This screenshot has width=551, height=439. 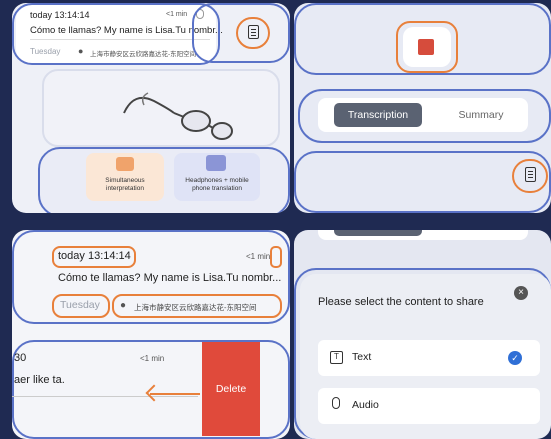 I want to click on option-audio: Audio, so click(x=429, y=406).